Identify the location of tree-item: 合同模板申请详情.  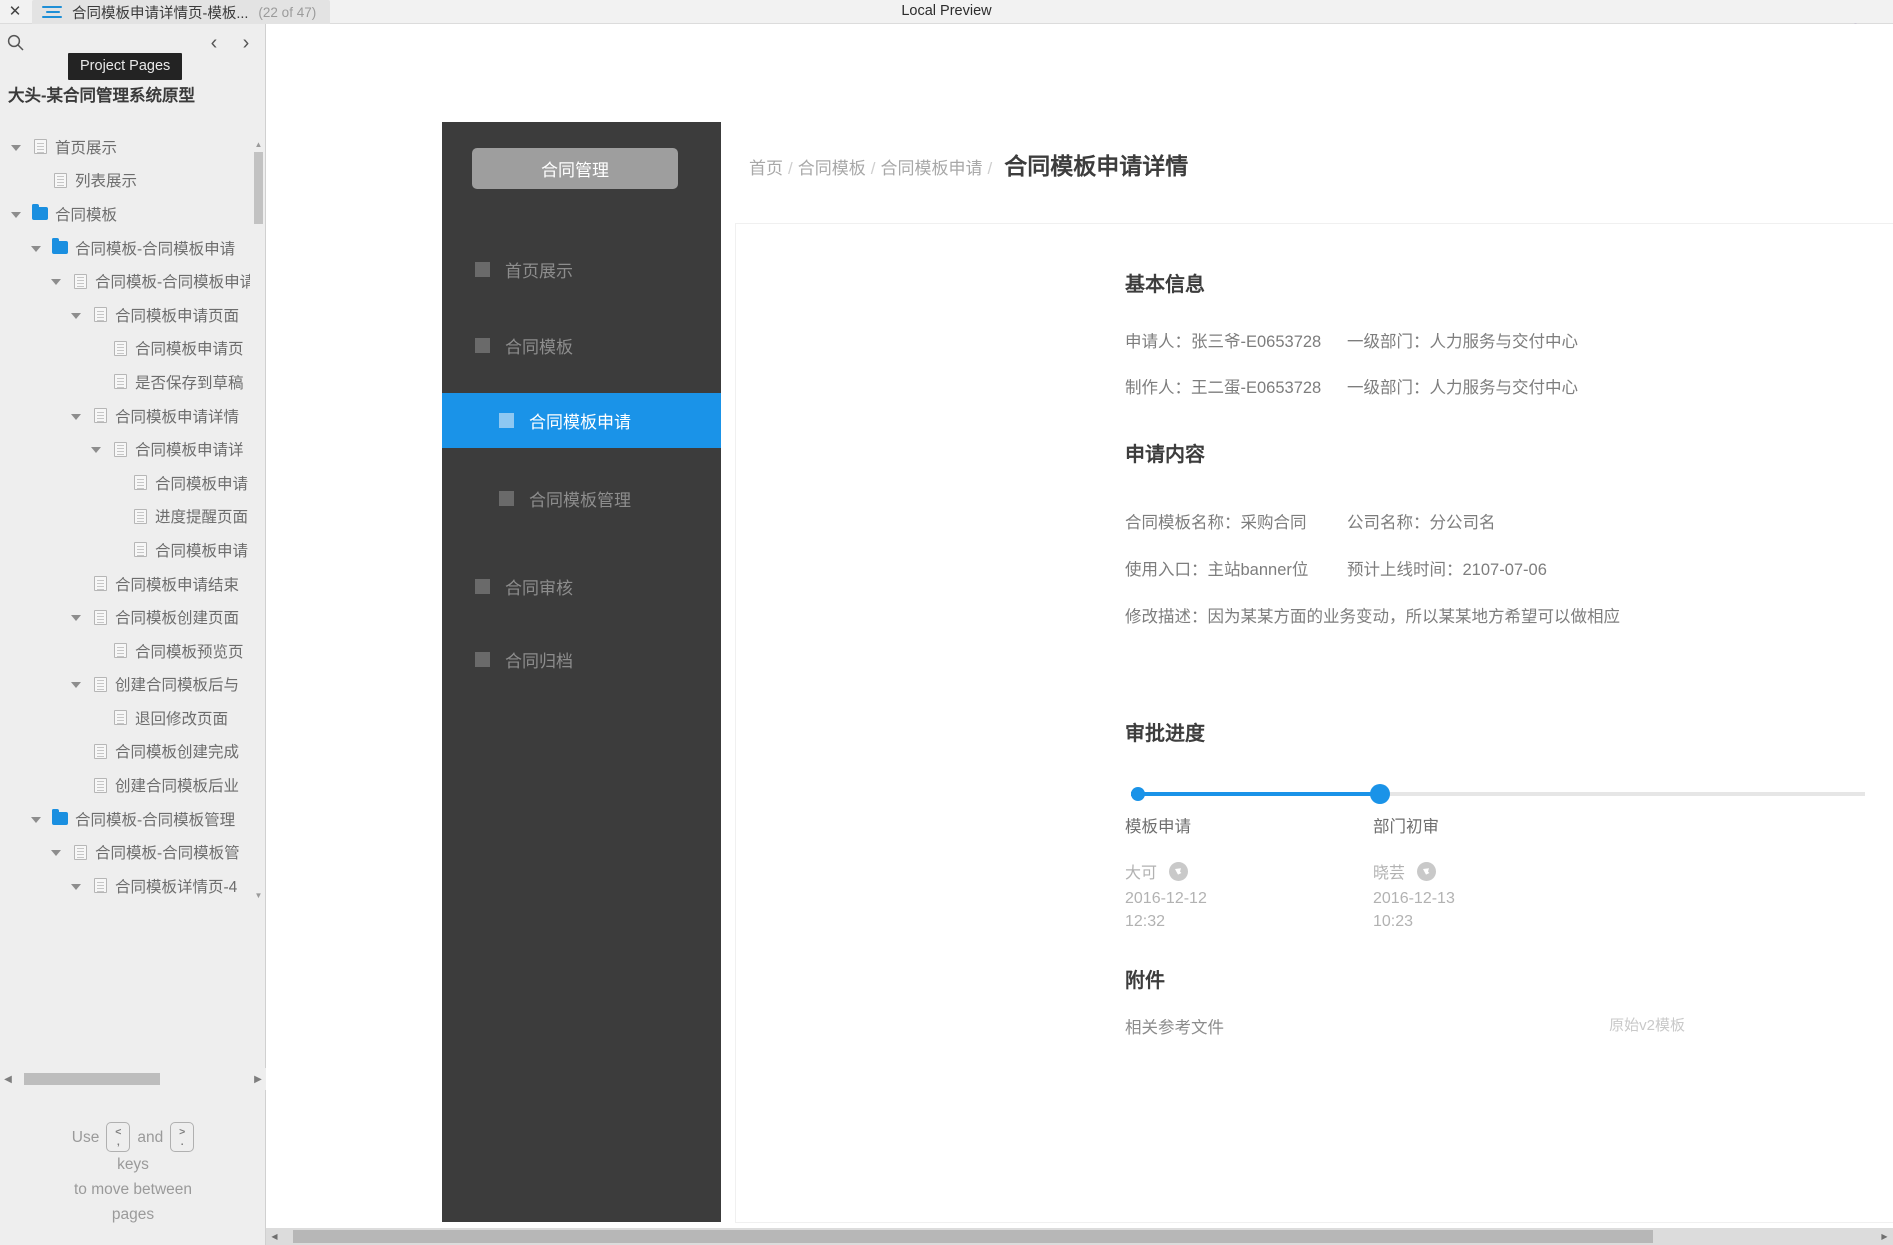
(125, 416).